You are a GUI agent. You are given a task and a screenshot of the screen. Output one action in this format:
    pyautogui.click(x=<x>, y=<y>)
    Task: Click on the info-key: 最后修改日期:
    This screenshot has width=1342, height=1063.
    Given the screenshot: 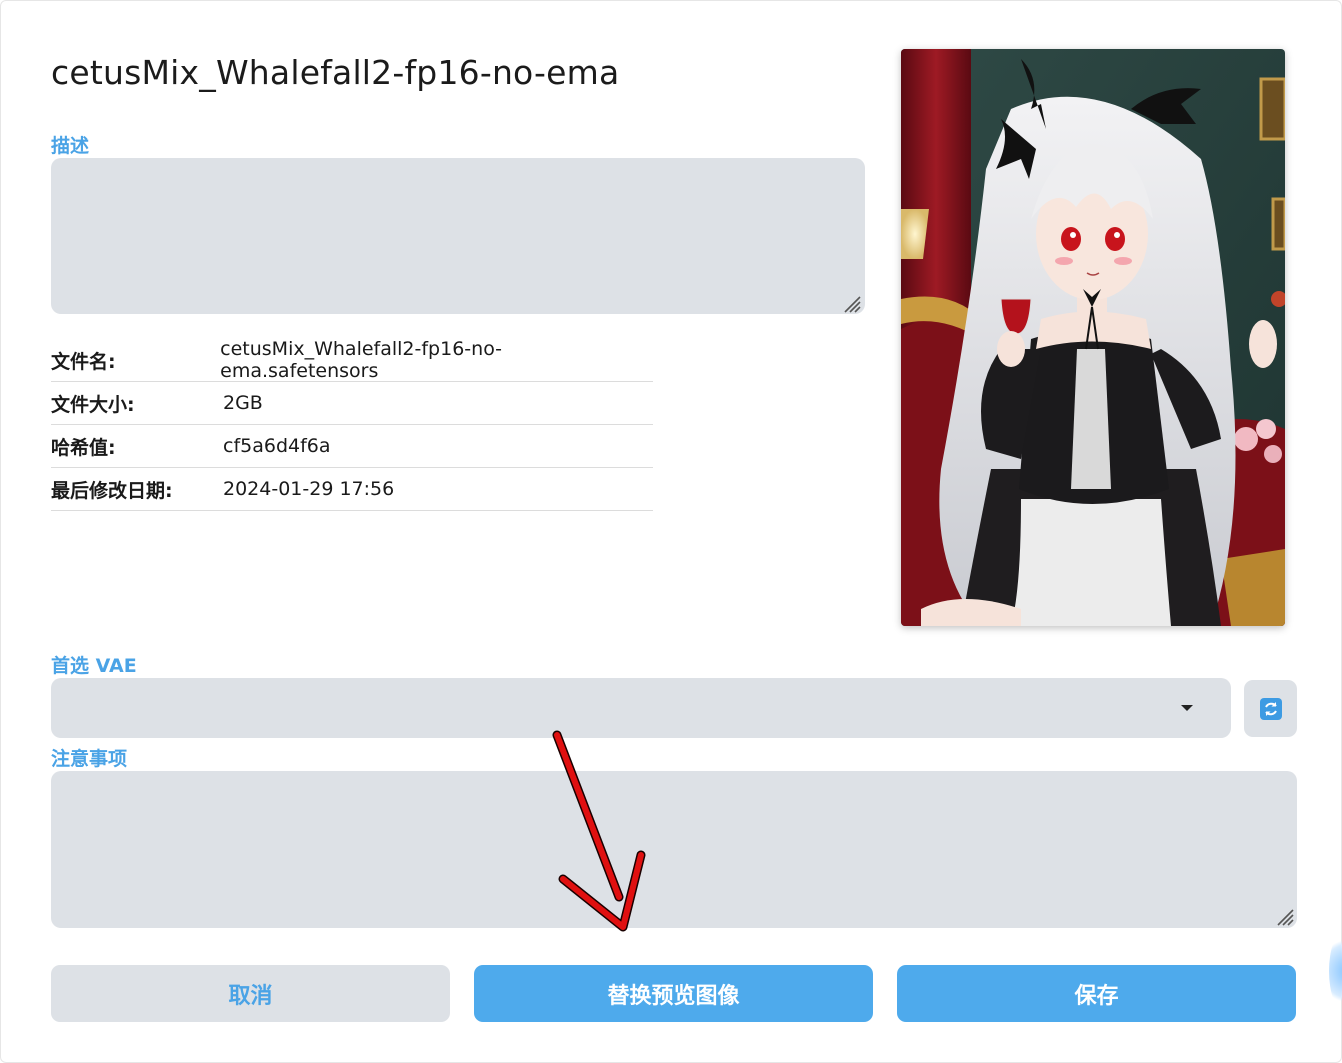 What is the action you would take?
    pyautogui.click(x=112, y=490)
    